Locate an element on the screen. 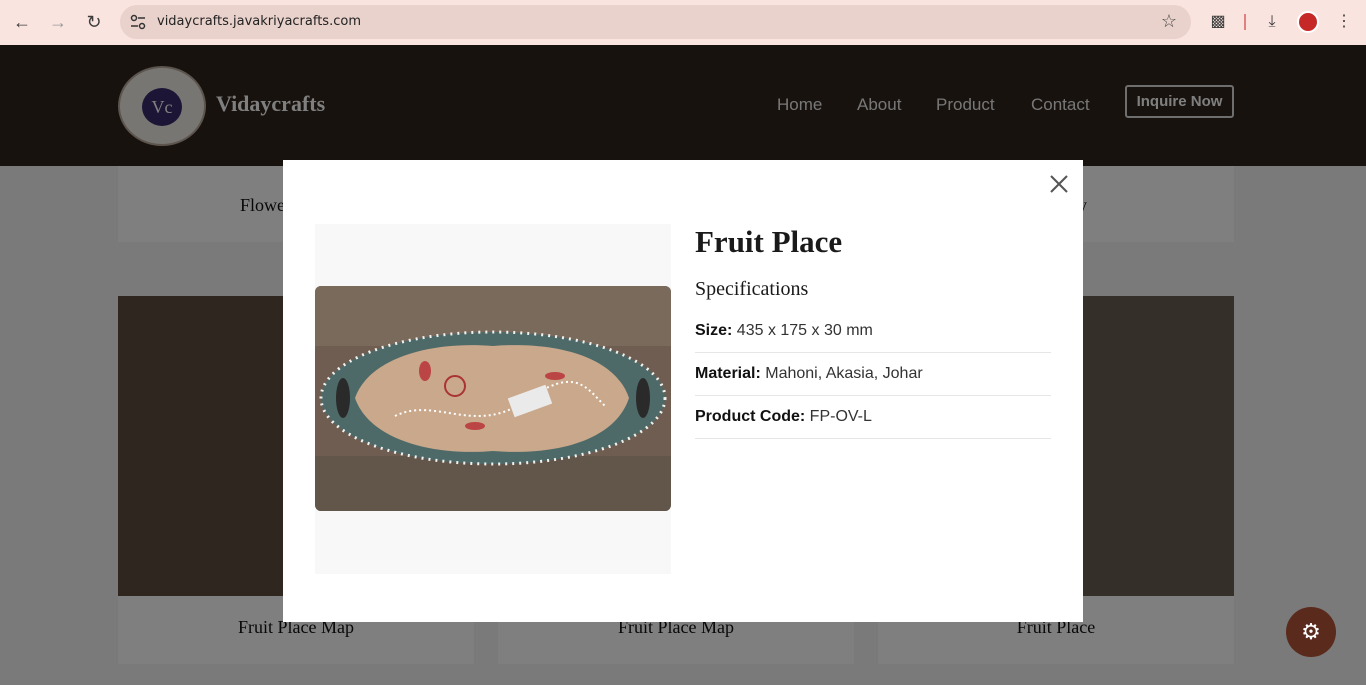 The height and width of the screenshot is (685, 1366). download-icon: ⤓ is located at coordinates (1272, 22).